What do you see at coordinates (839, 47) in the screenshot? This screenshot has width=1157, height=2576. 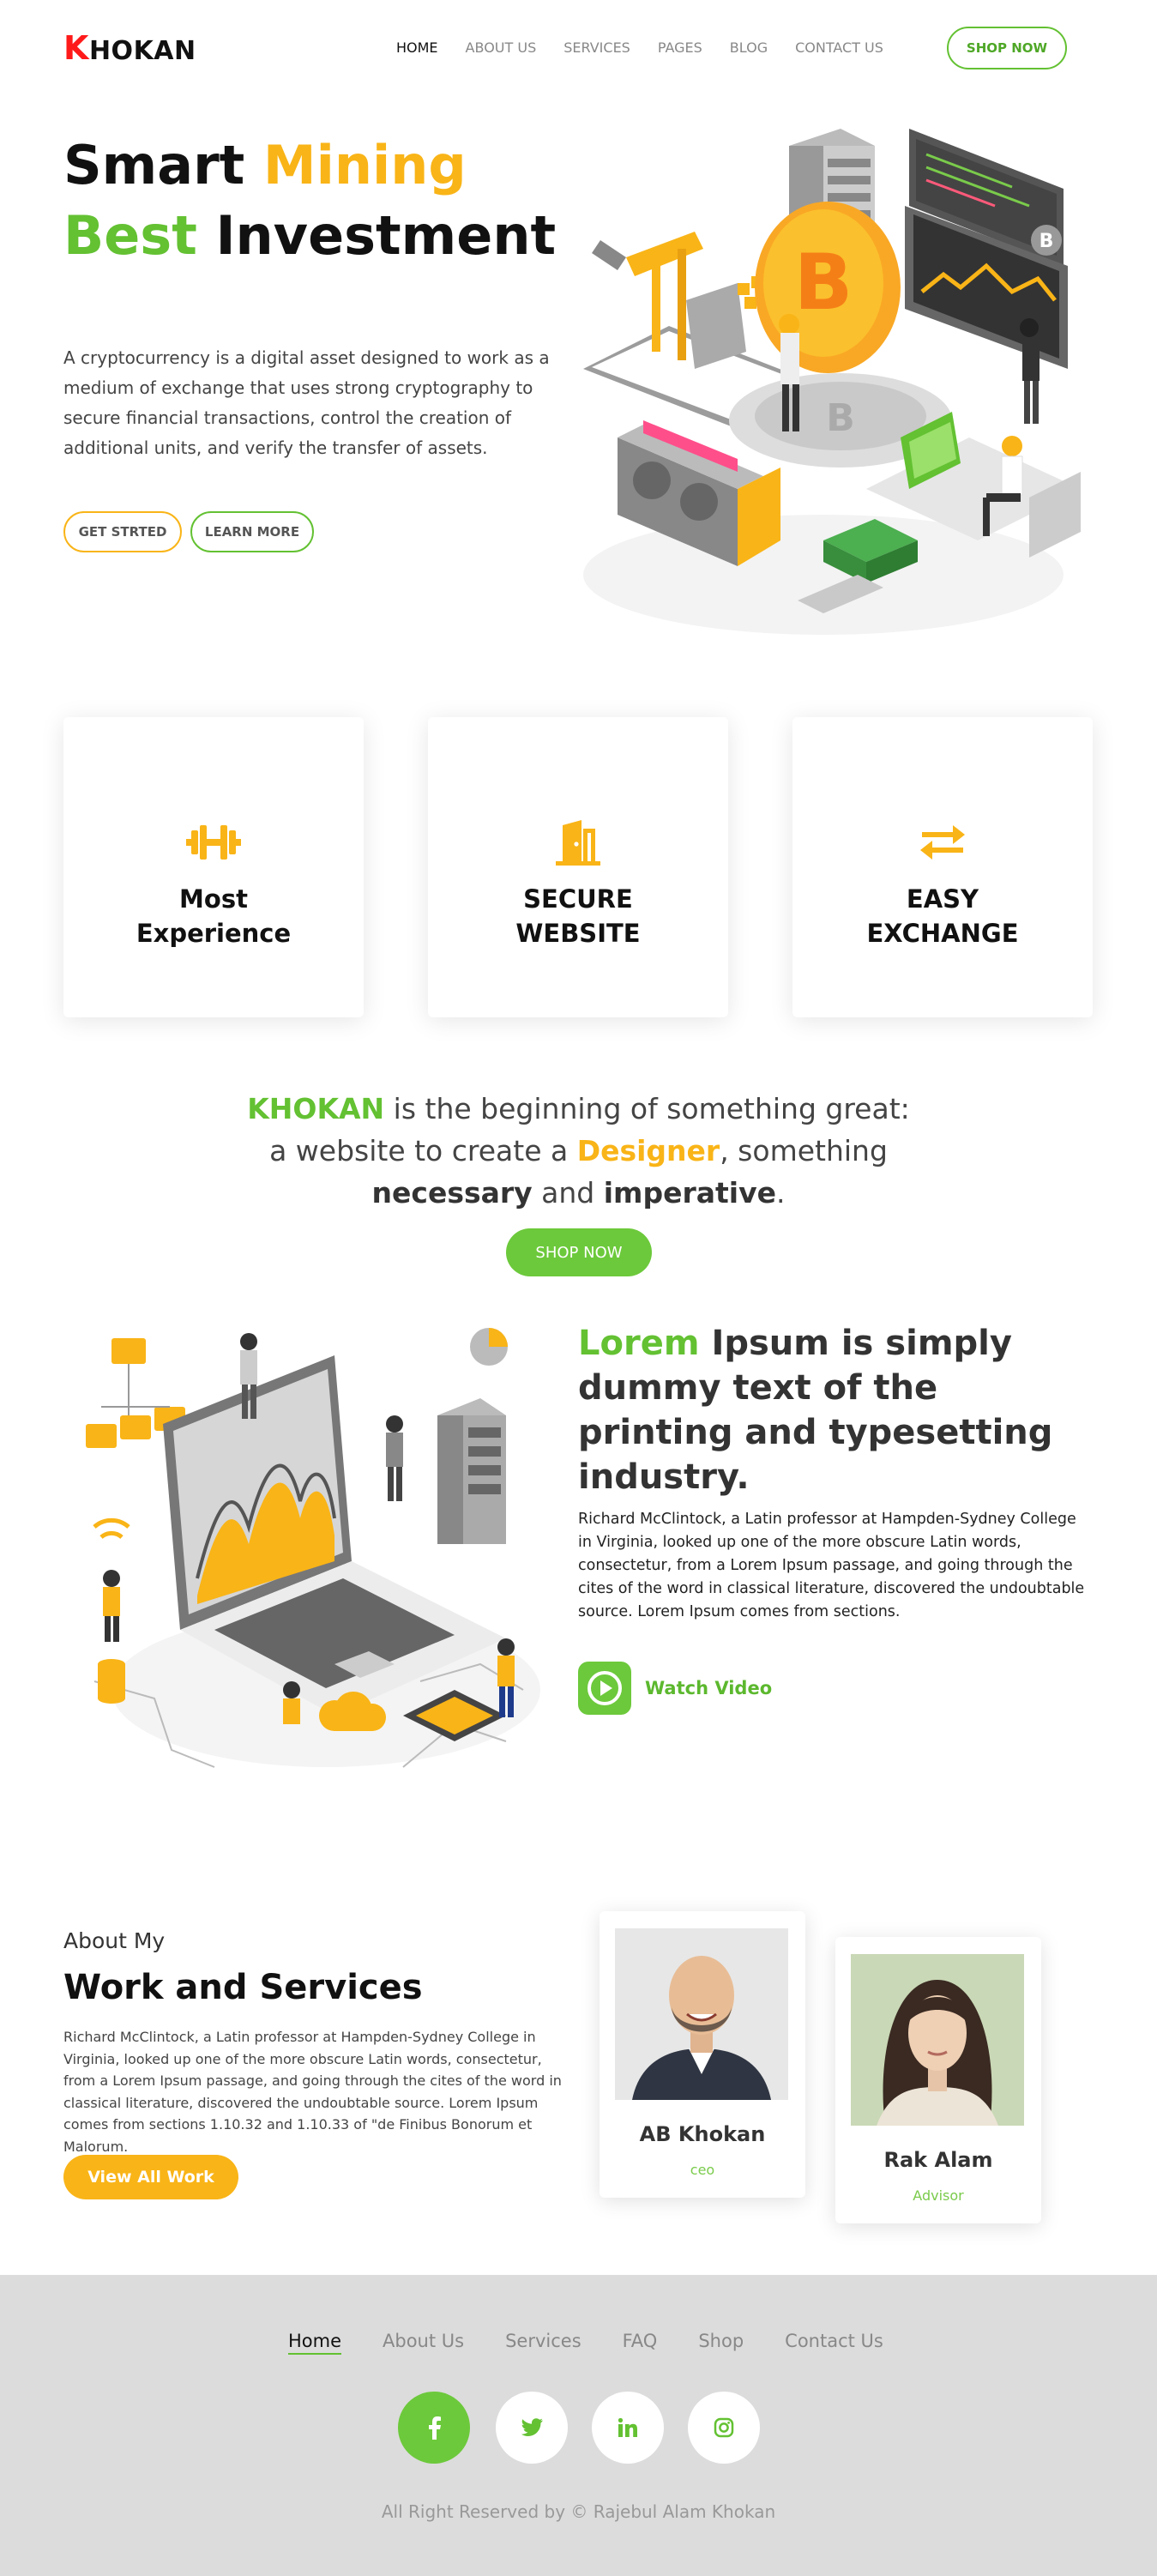 I see `nav-item-contact-us: CONTACT US` at bounding box center [839, 47].